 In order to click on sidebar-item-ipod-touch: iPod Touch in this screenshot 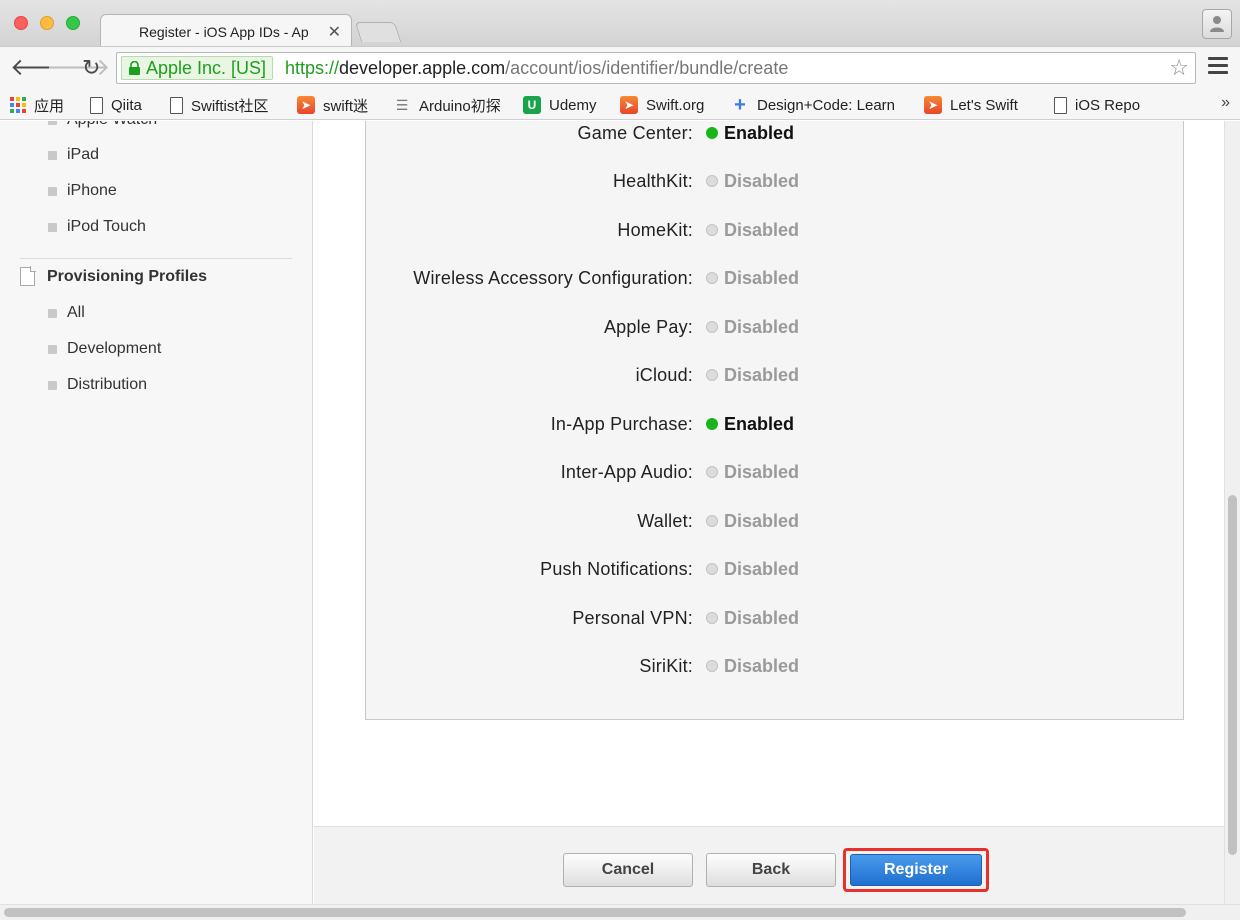, I will do `click(97, 227)`.